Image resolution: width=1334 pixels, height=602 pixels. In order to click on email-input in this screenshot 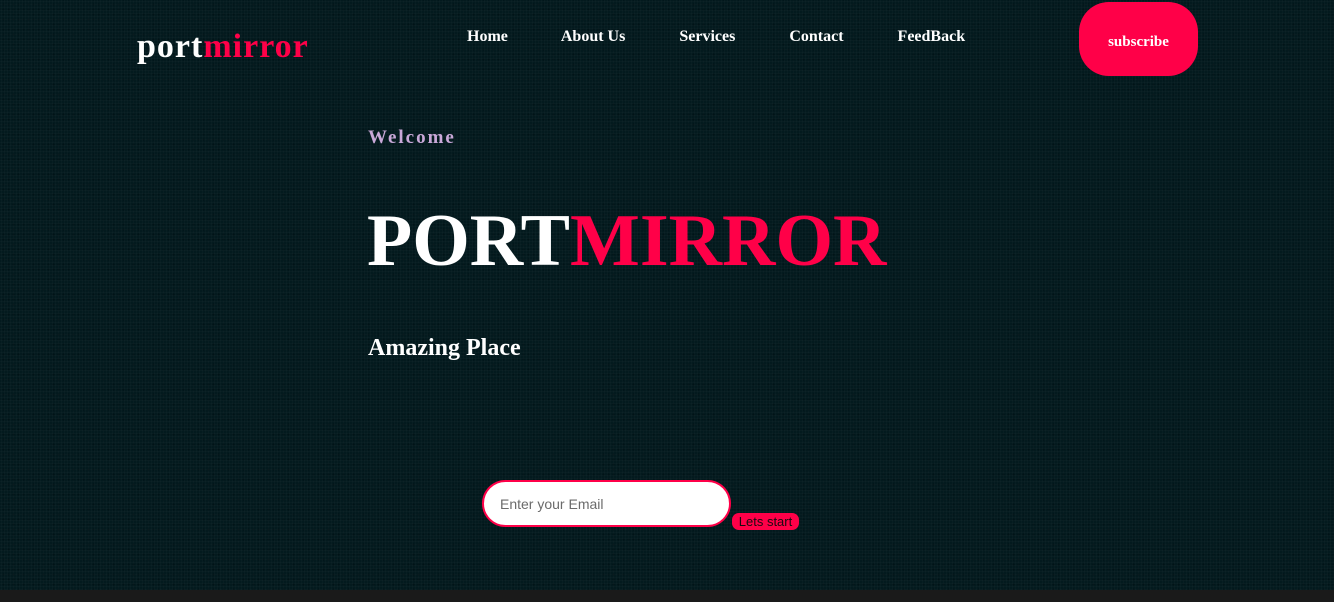, I will do `click(606, 503)`.